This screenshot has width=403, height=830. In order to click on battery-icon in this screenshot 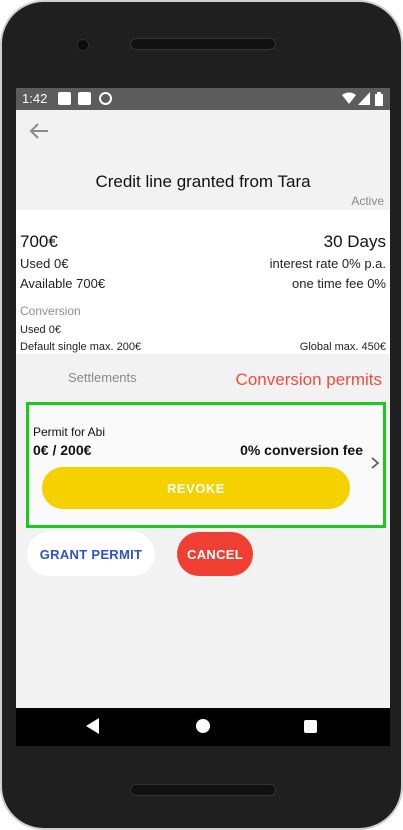, I will do `click(379, 99)`.